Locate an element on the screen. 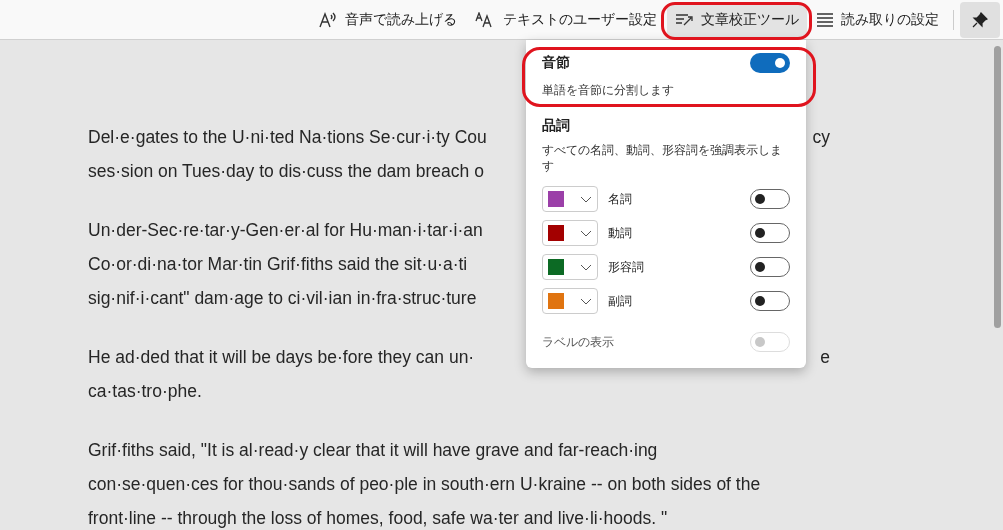 This screenshot has height=530, width=1003. part-of-speech-label: 形容詞 is located at coordinates (626, 267).